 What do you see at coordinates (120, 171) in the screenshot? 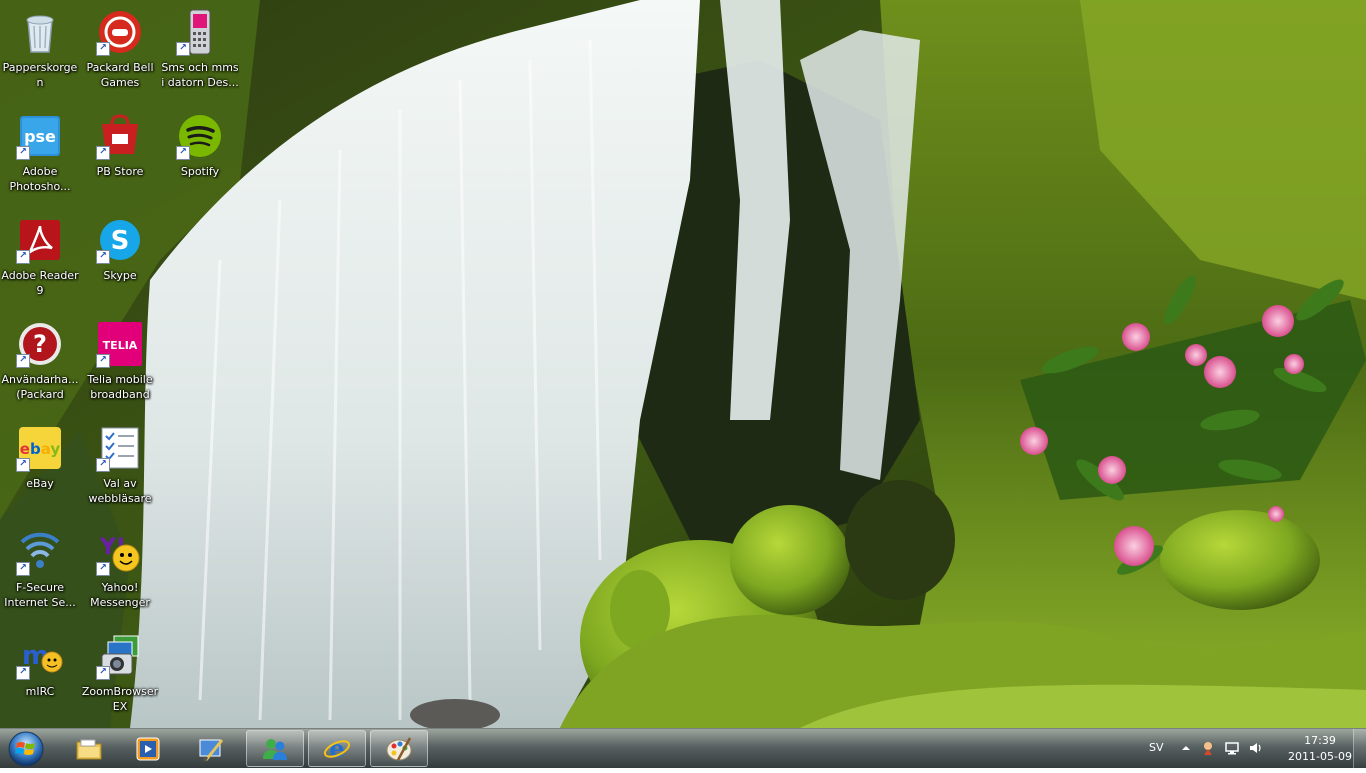
I see `desktop-icon-label: PB Store` at bounding box center [120, 171].